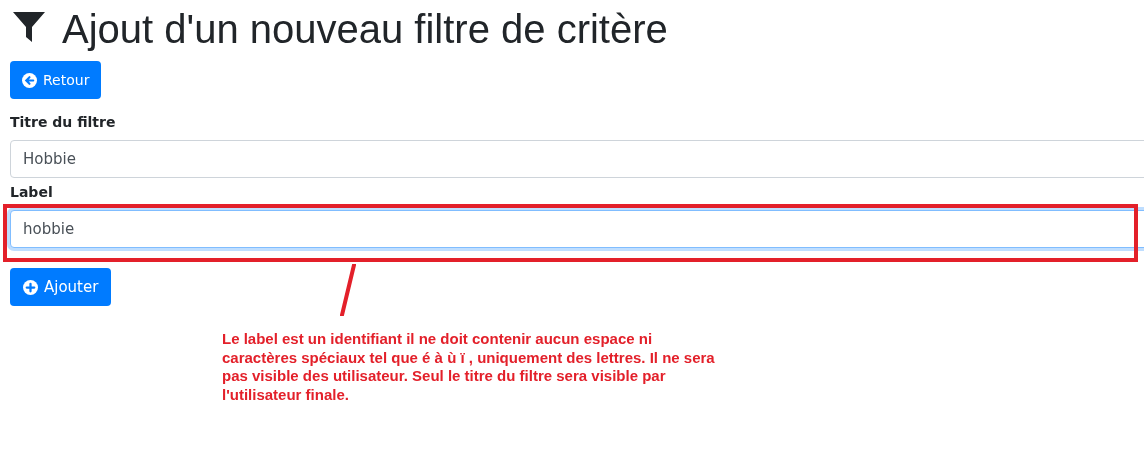 This screenshot has width=1144, height=453. What do you see at coordinates (63, 122) in the screenshot?
I see `field-label: Titre du filtre` at bounding box center [63, 122].